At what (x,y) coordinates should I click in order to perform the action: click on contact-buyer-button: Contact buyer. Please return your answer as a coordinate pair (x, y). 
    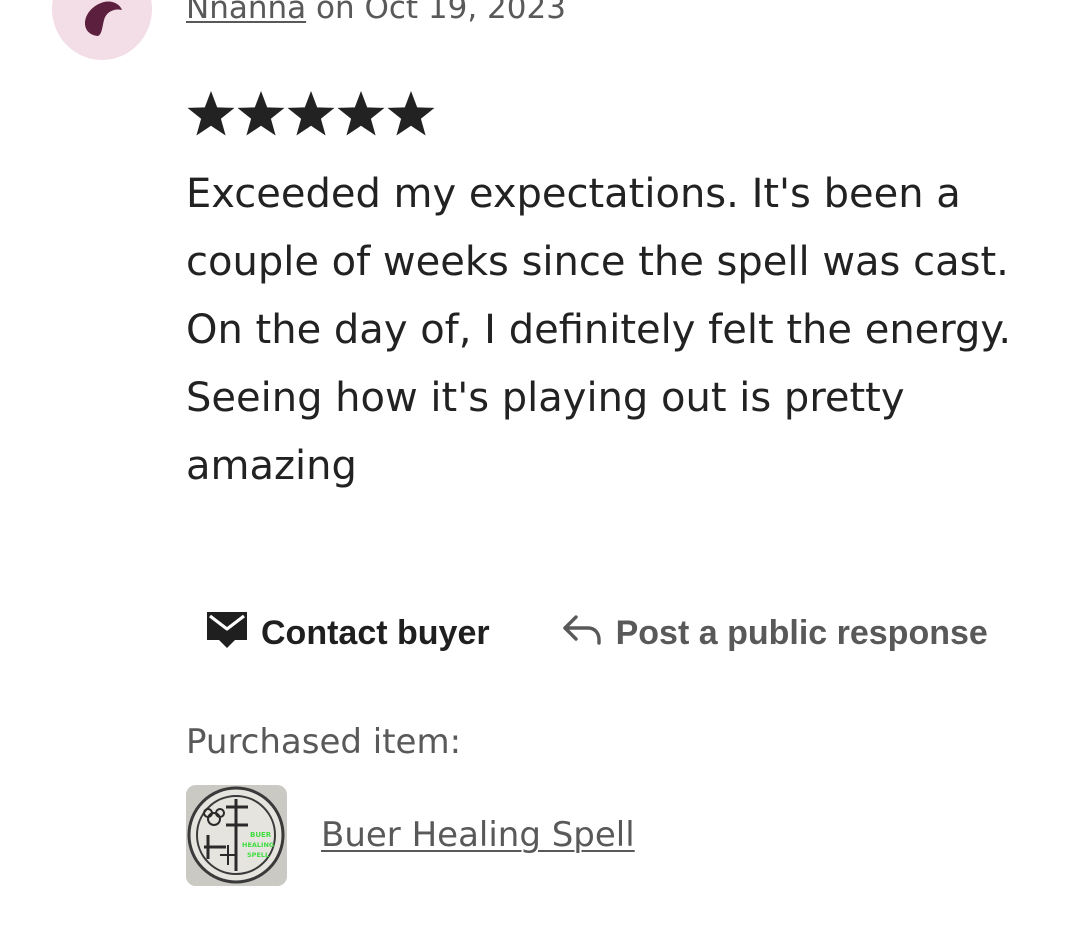
    Looking at the image, I should click on (347, 633).